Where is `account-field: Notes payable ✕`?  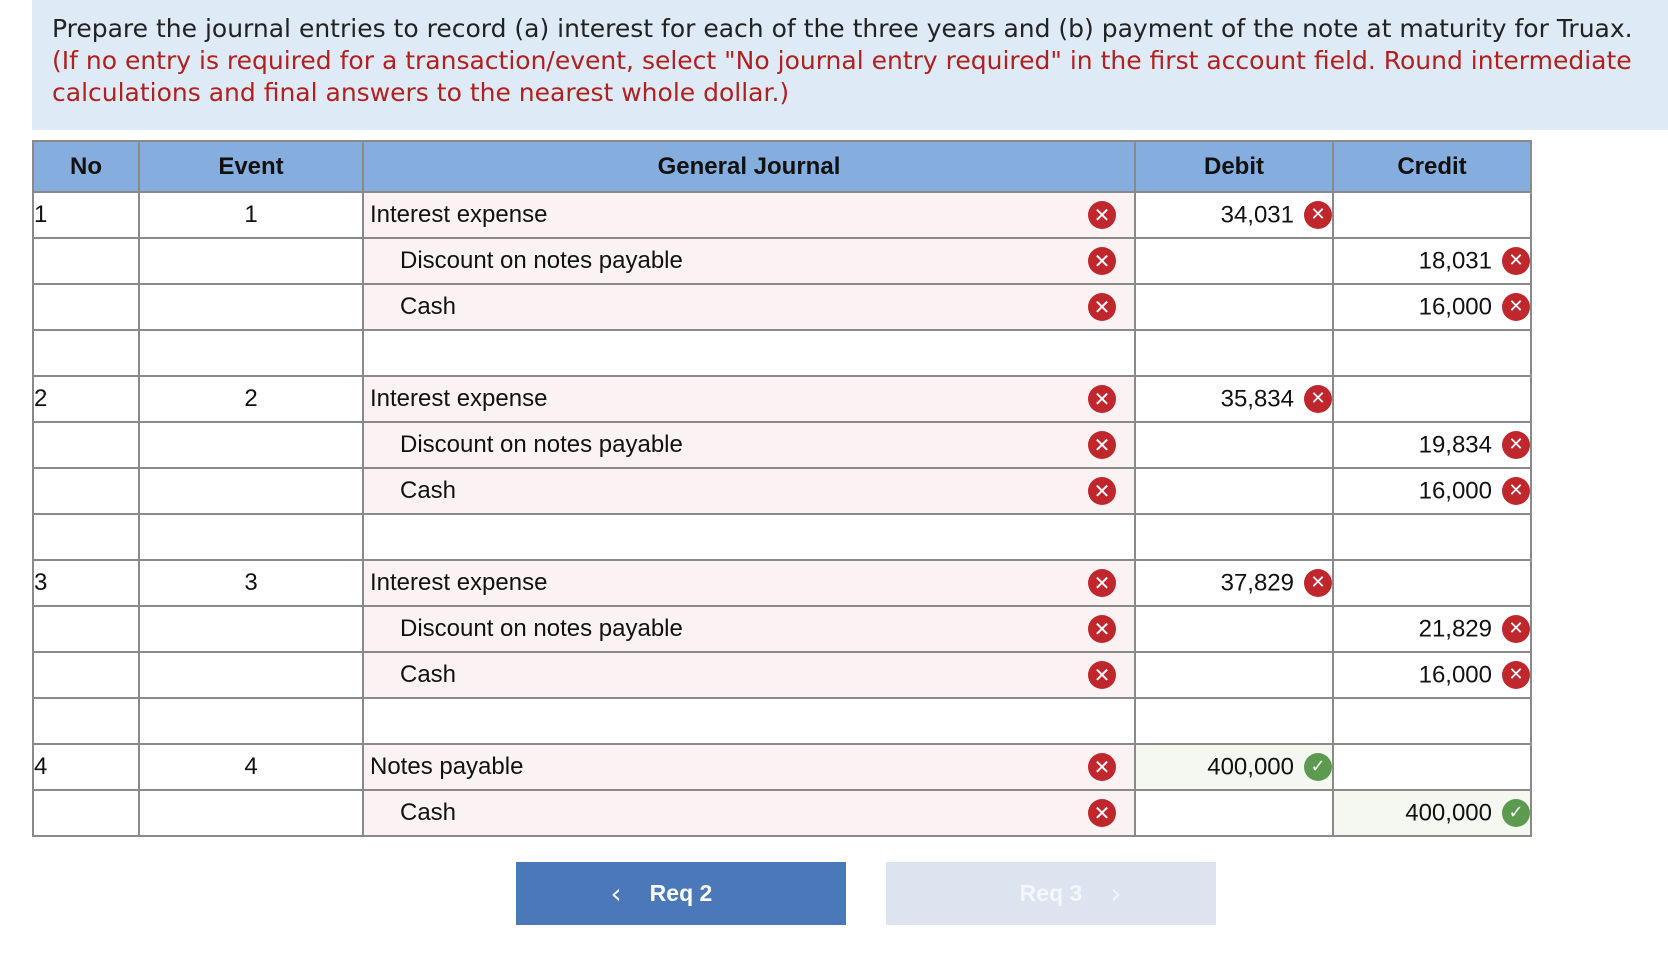 account-field: Notes payable ✕ is located at coordinates (749, 767).